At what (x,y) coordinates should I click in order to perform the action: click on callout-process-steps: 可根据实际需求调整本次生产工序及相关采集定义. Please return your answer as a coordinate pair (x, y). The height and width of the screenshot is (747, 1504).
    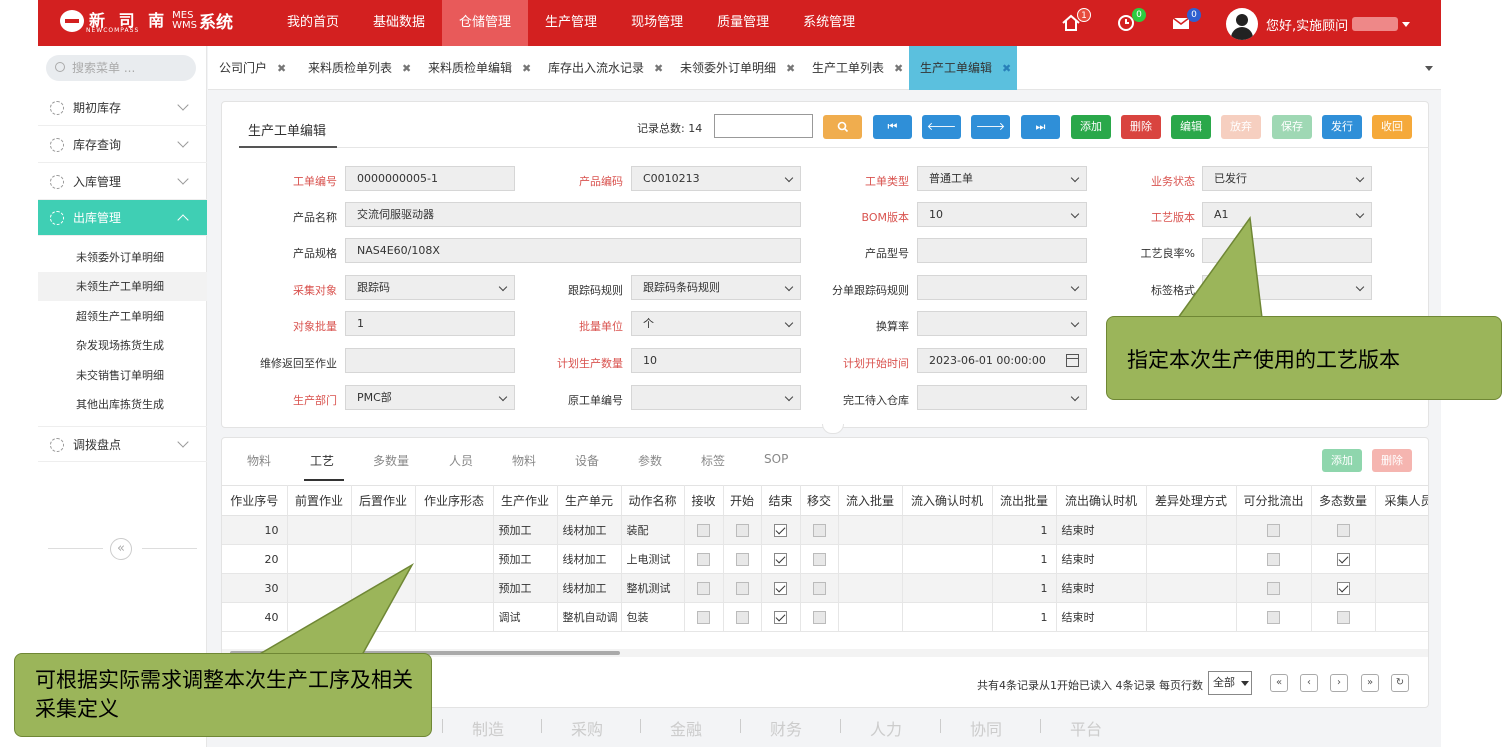
    Looking at the image, I should click on (223, 695).